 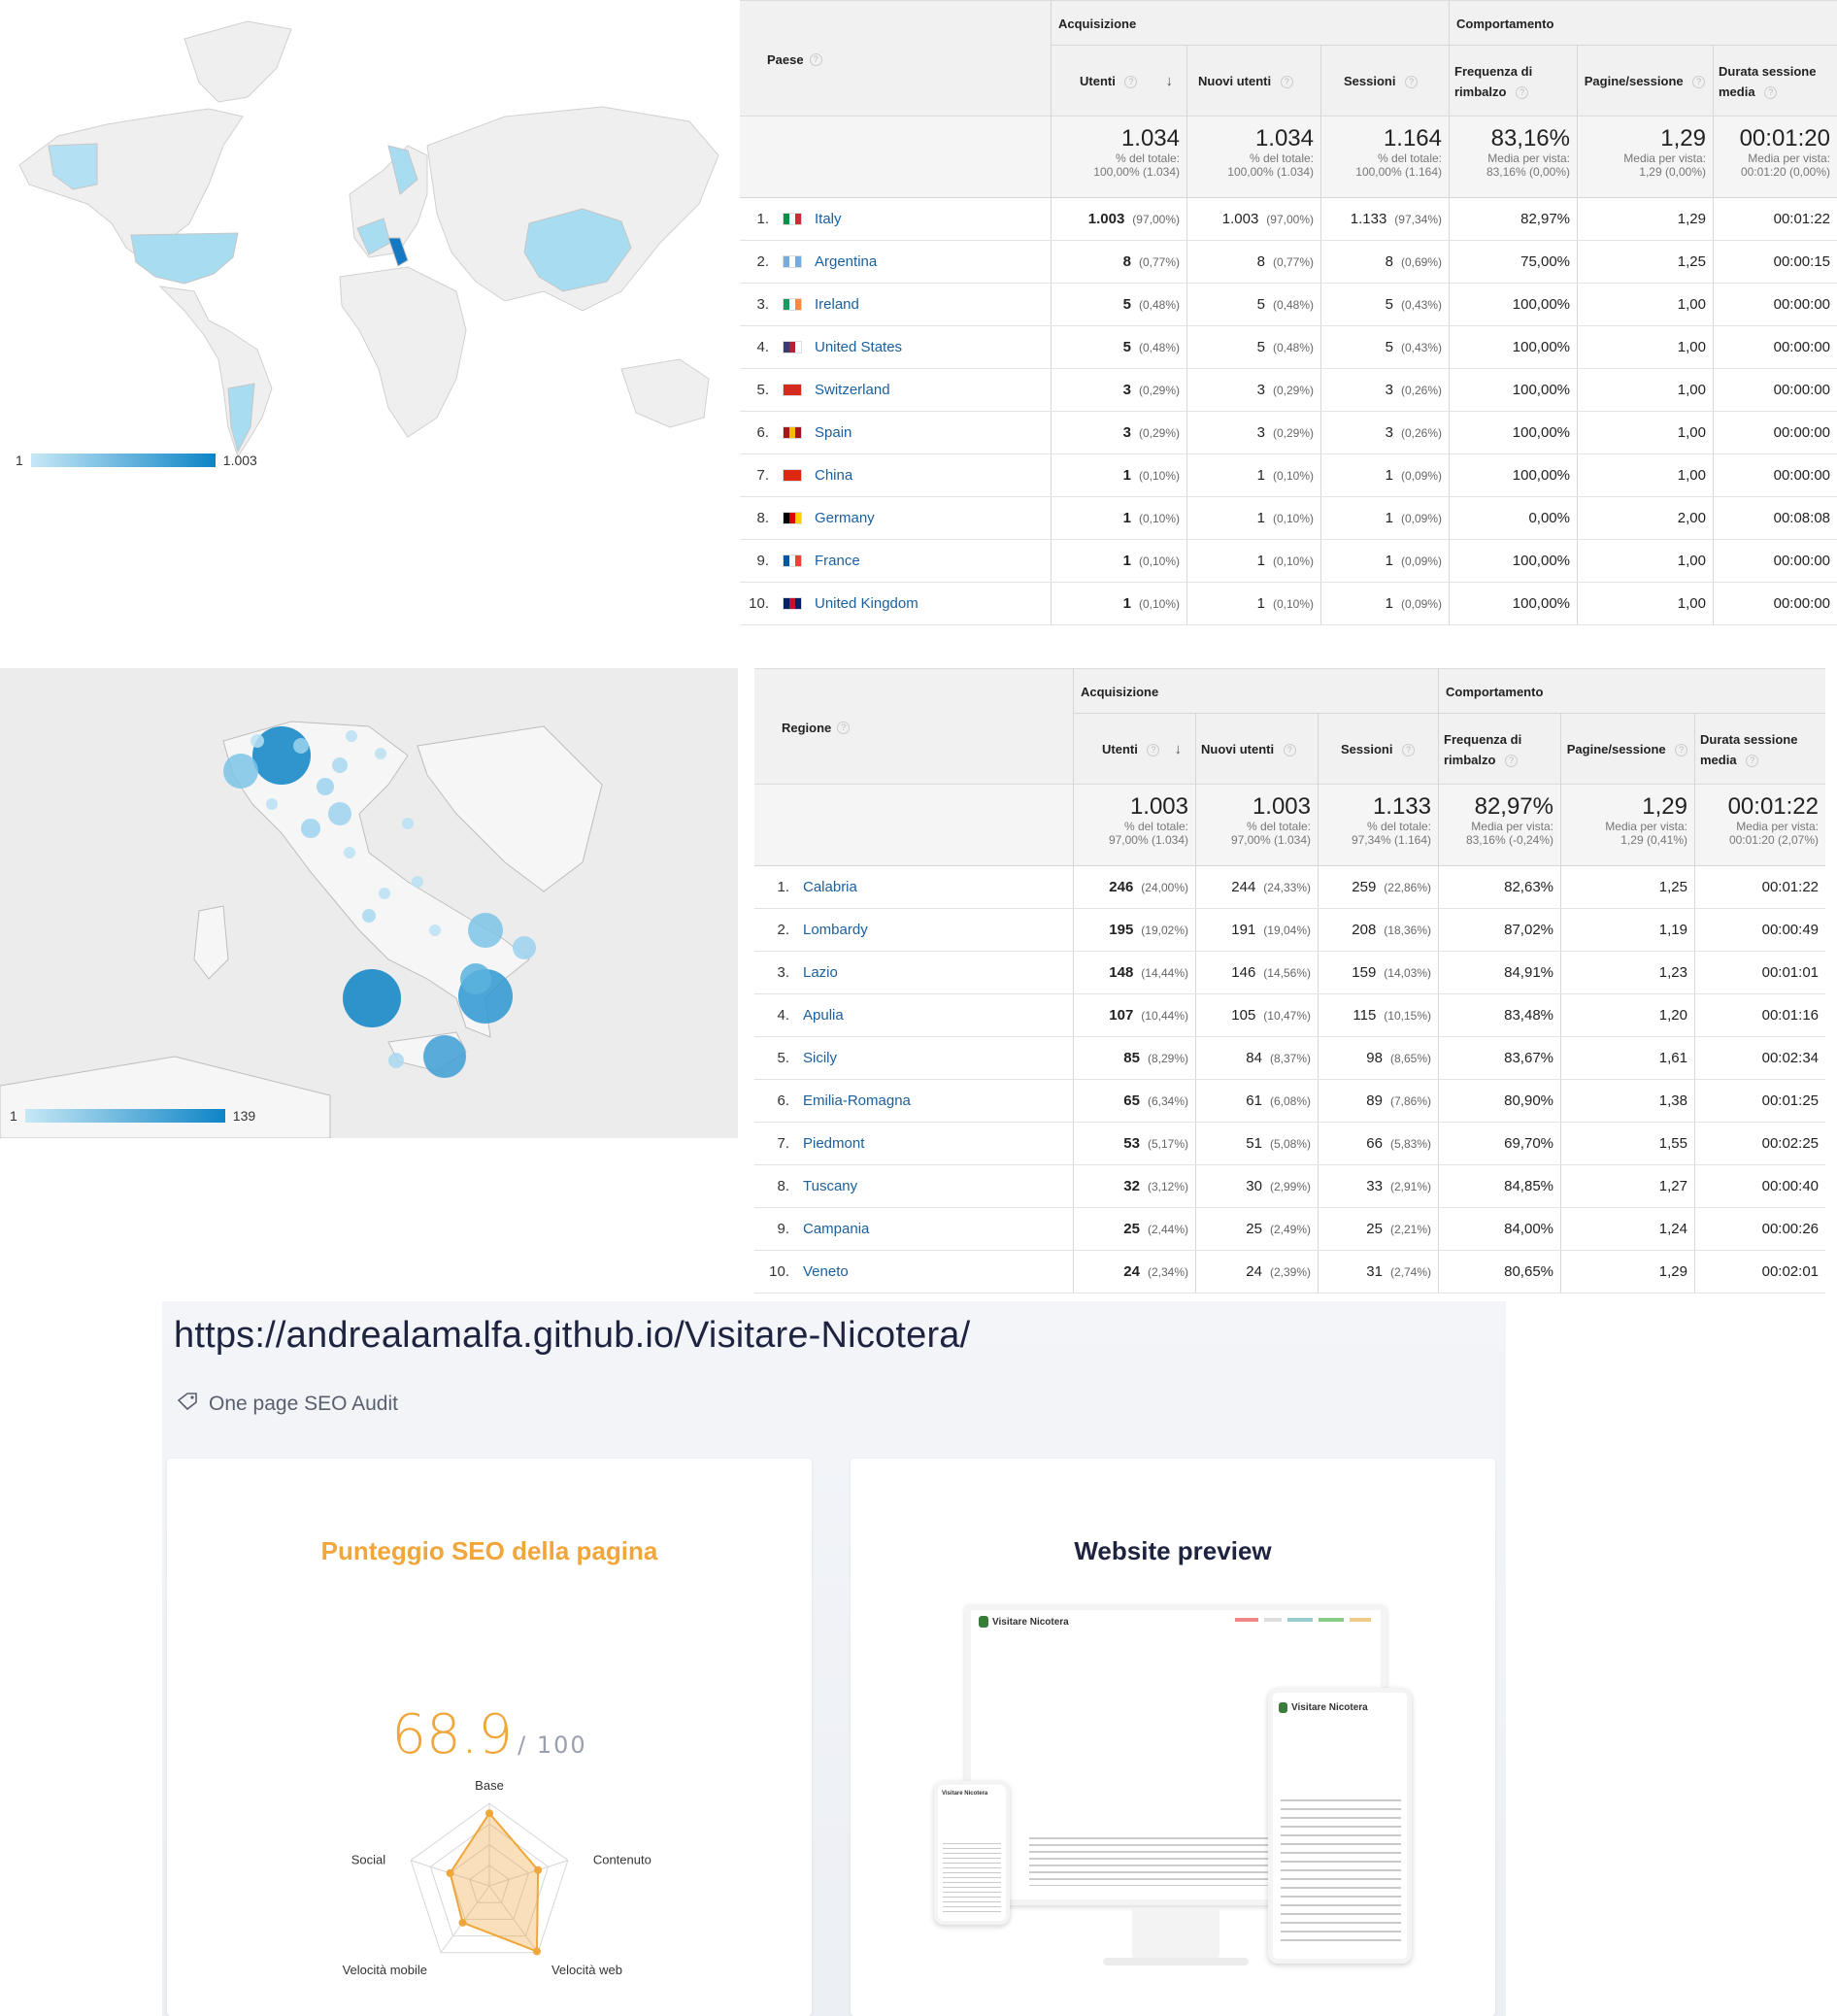 What do you see at coordinates (833, 1143) in the screenshot?
I see `row-name-link: Piedmont` at bounding box center [833, 1143].